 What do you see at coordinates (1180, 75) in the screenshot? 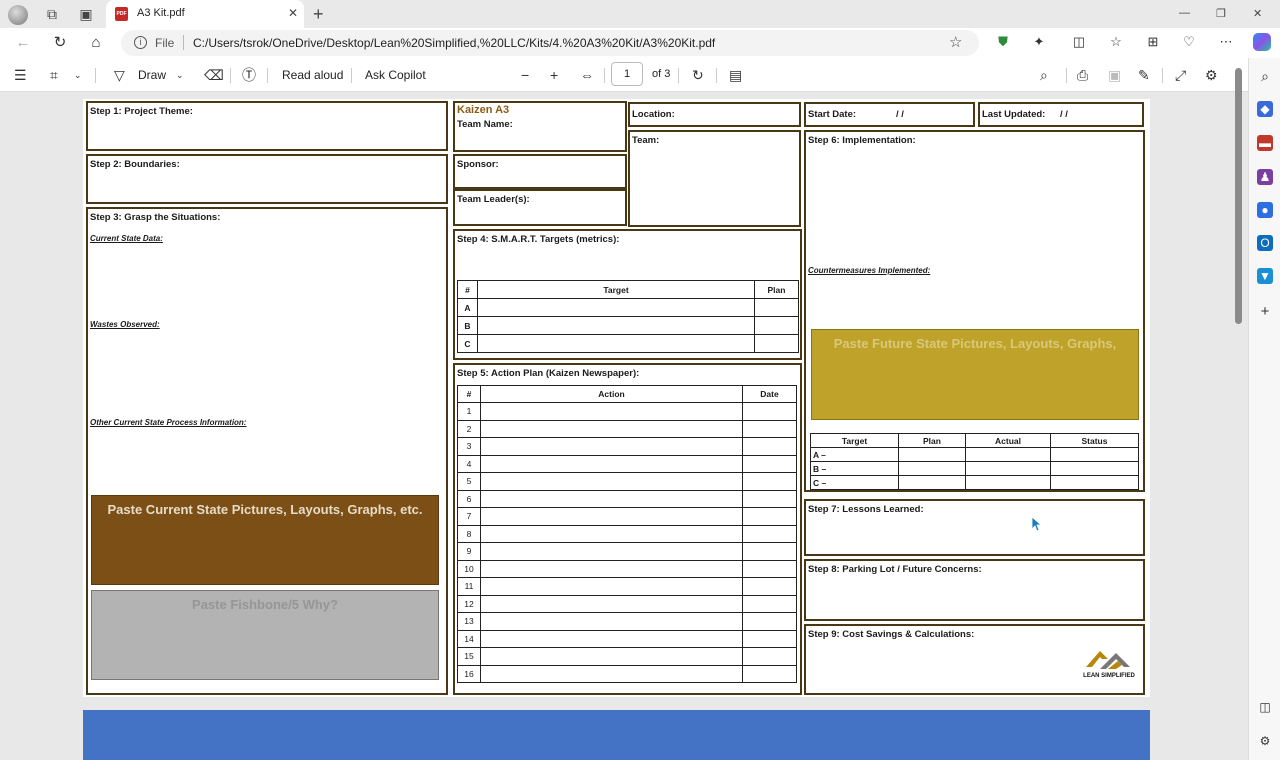
I see `fullscreen-icon: ⤢` at bounding box center [1180, 75].